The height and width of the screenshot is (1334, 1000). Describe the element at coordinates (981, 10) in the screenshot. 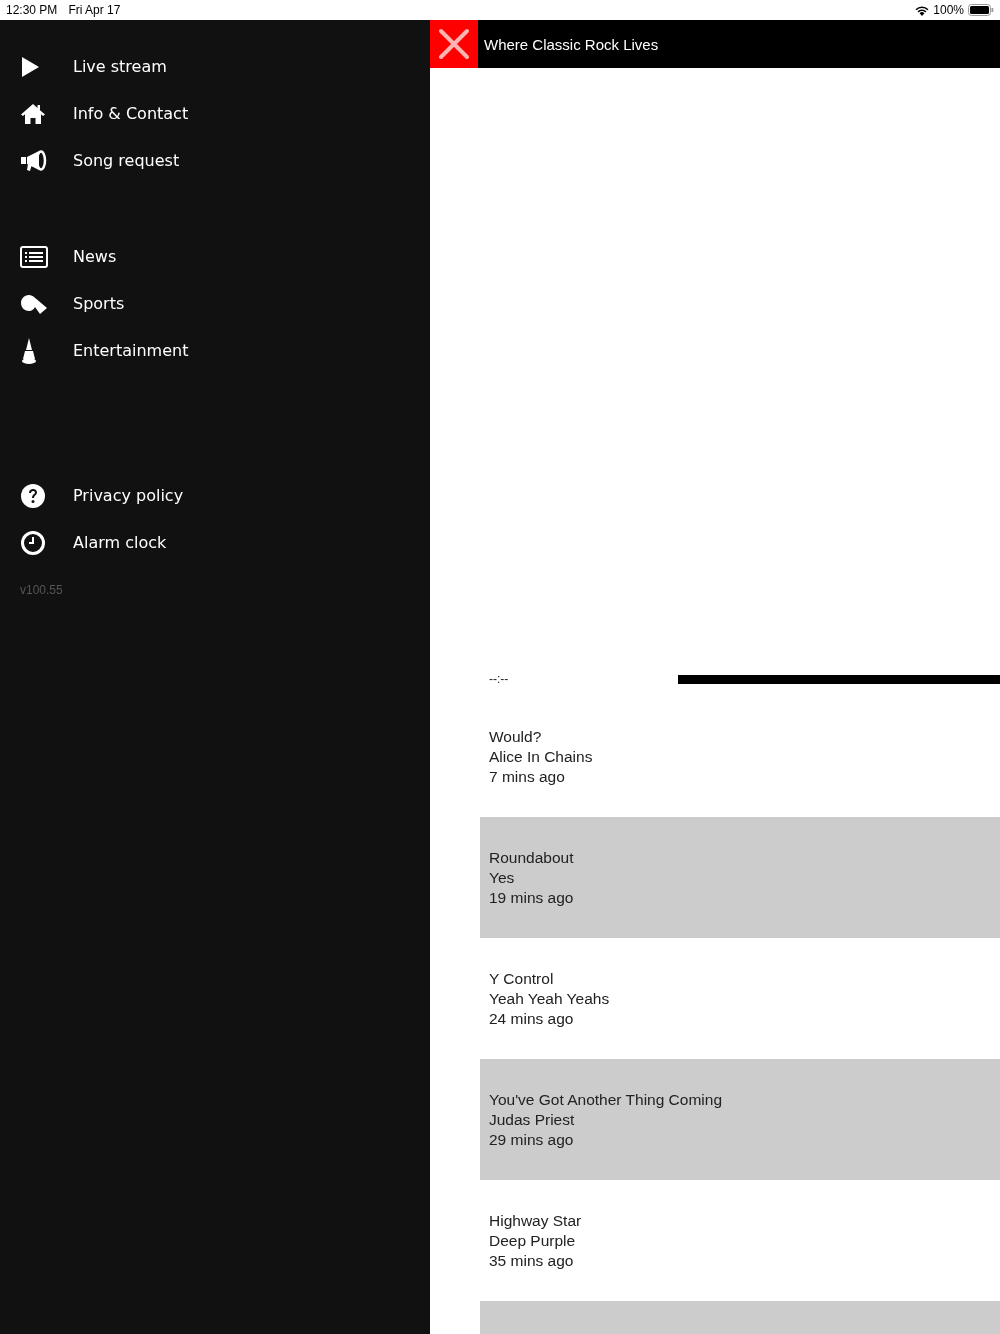

I see `battery-icon` at that location.